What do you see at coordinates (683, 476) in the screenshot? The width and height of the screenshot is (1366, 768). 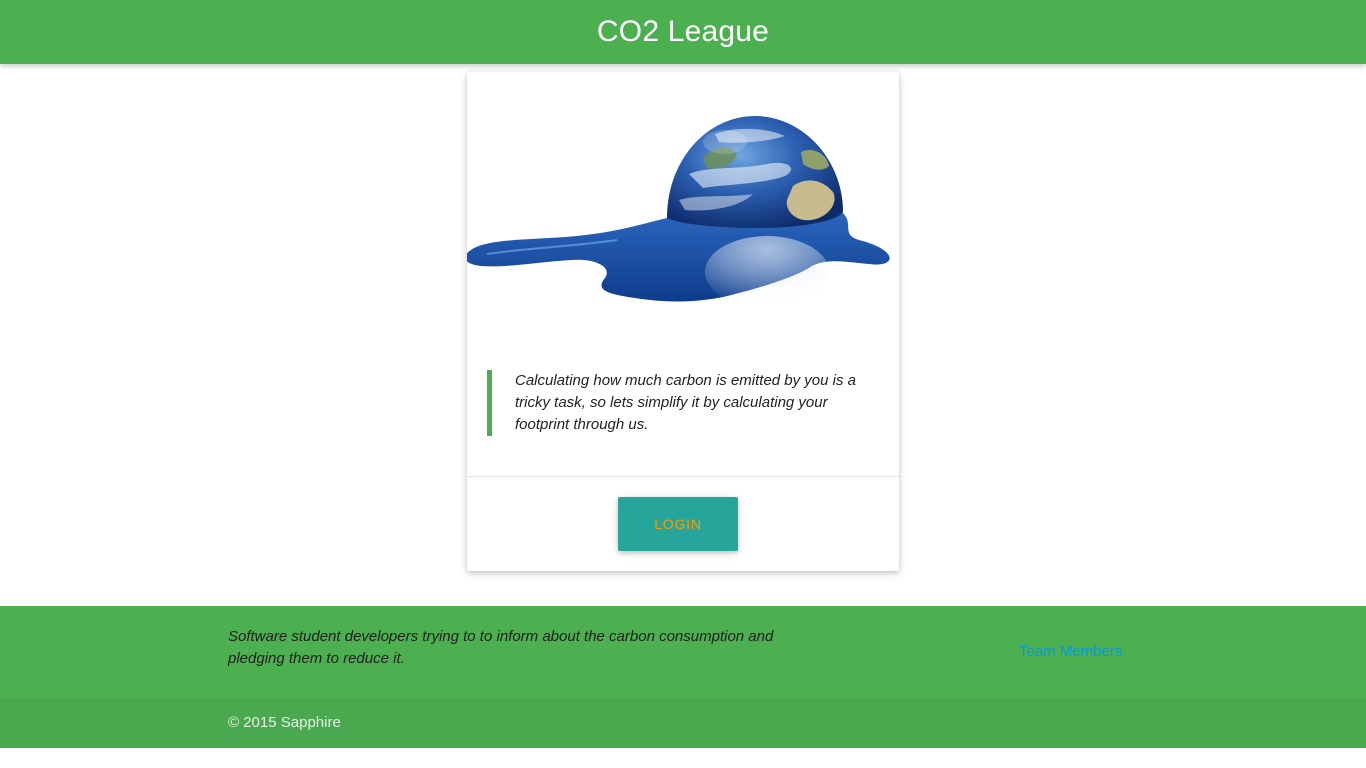 I see `card-action-divider` at bounding box center [683, 476].